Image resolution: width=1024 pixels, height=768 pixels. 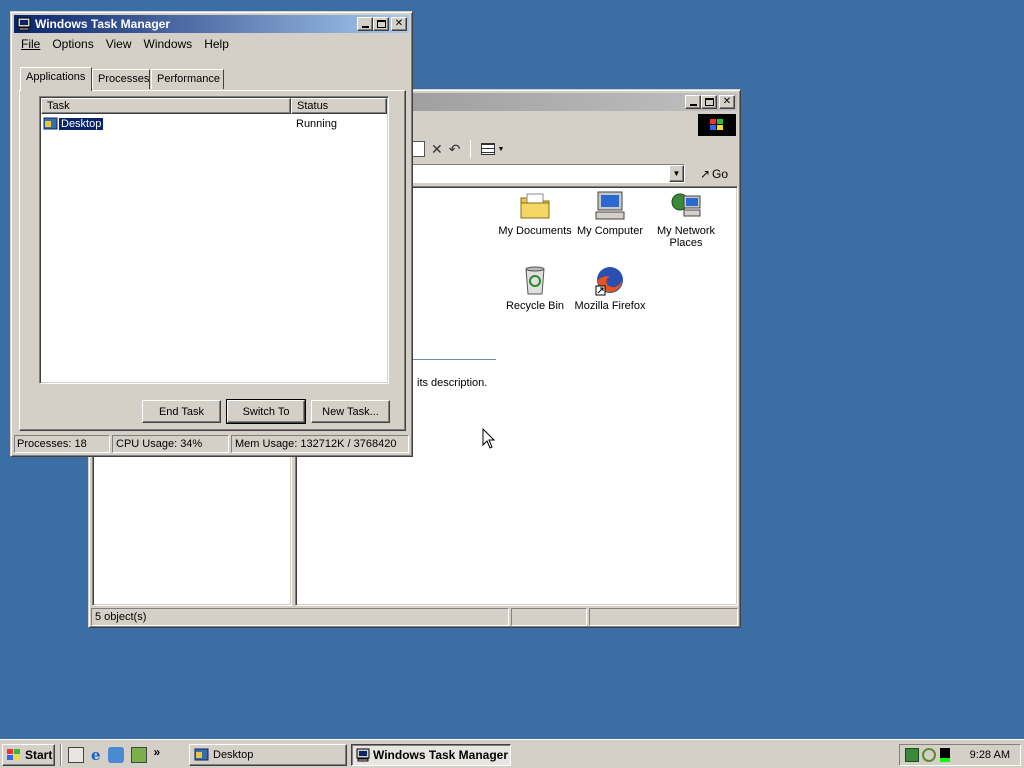 What do you see at coordinates (266, 411) in the screenshot?
I see `switch-to-button: Switch To` at bounding box center [266, 411].